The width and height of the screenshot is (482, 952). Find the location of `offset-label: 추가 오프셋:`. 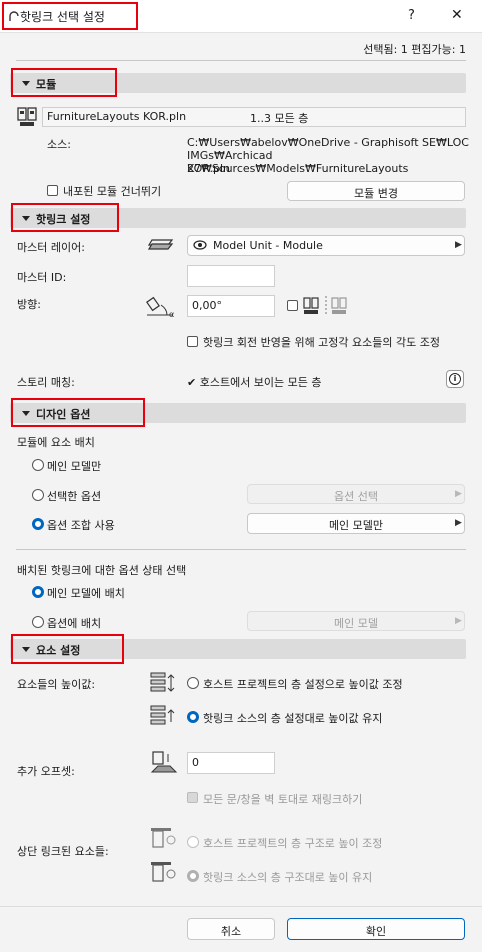

offset-label: 추가 오프셋: is located at coordinates (46, 771).